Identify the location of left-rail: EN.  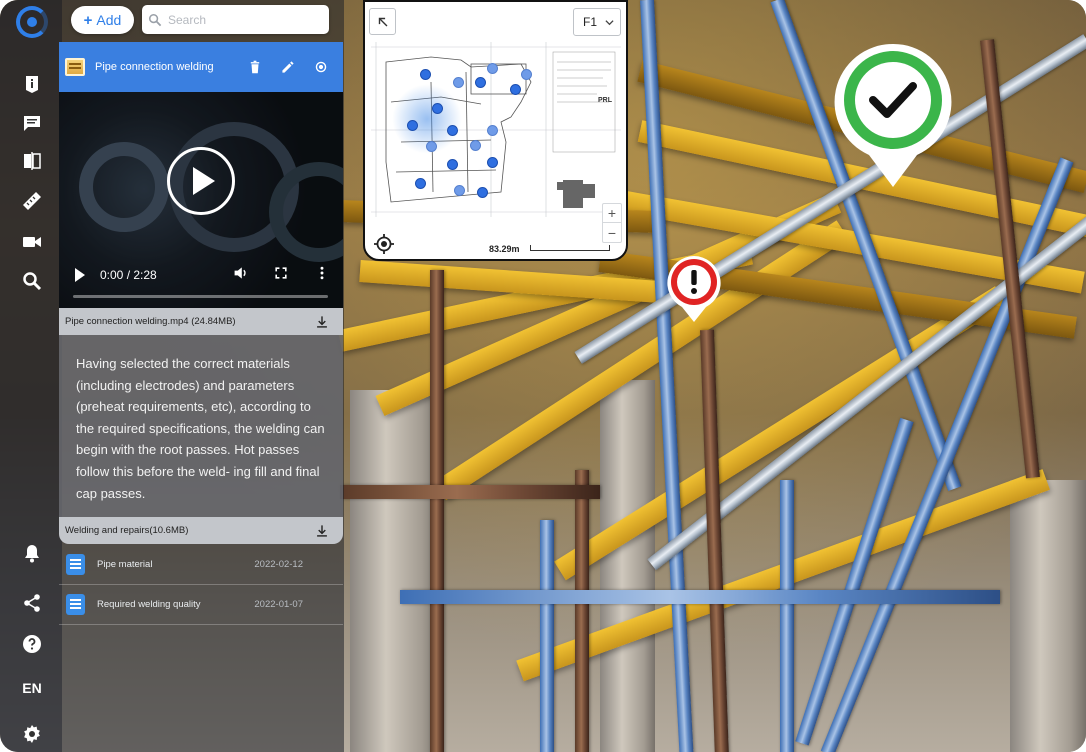
(31, 376).